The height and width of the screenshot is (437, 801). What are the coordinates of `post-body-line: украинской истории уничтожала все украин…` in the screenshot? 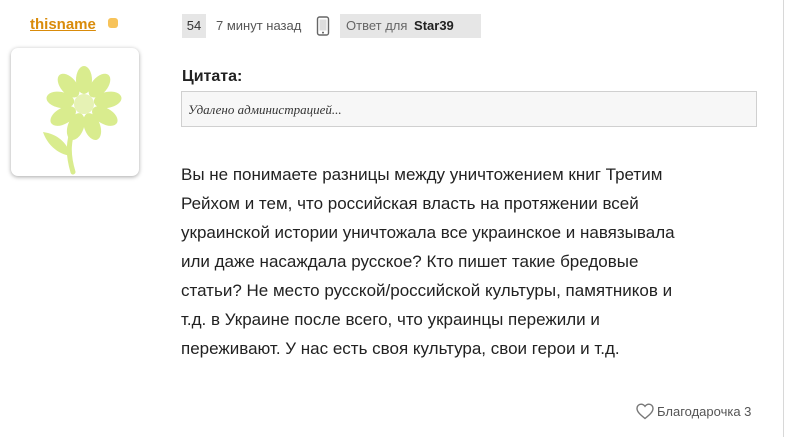 It's located at (428, 232).